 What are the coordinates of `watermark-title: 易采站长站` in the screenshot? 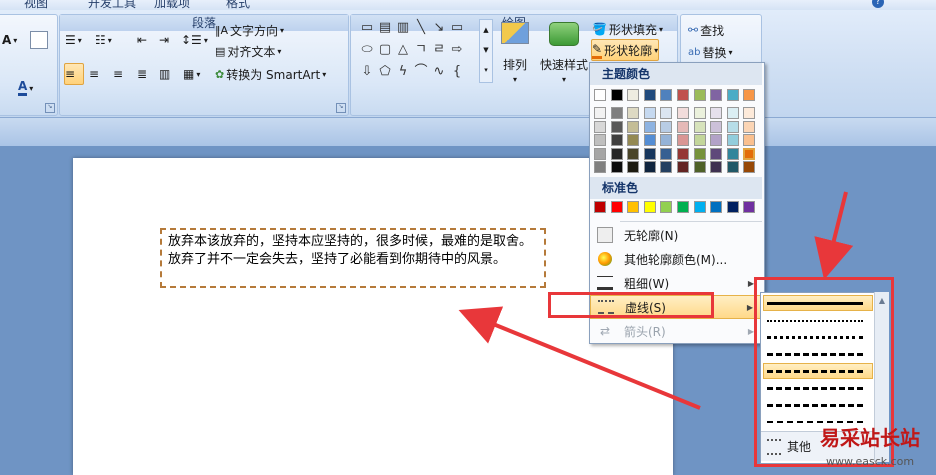 It's located at (870, 438).